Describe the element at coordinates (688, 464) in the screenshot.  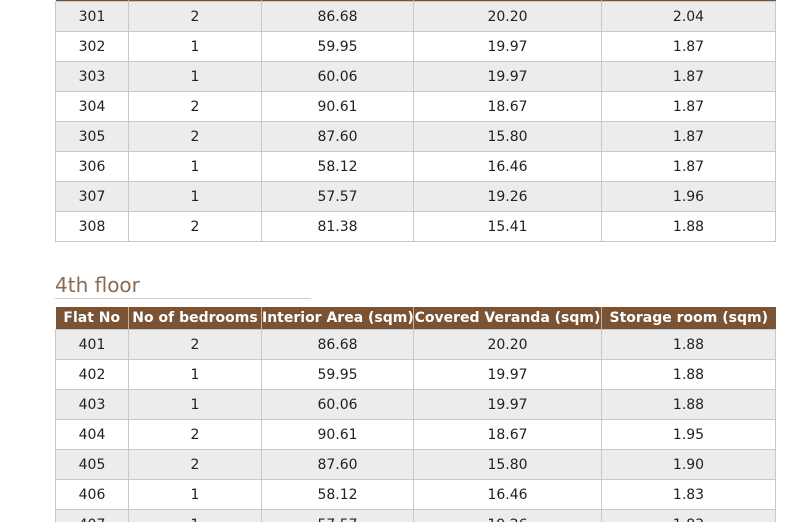
I see `cell-storage: 1.90` at that location.